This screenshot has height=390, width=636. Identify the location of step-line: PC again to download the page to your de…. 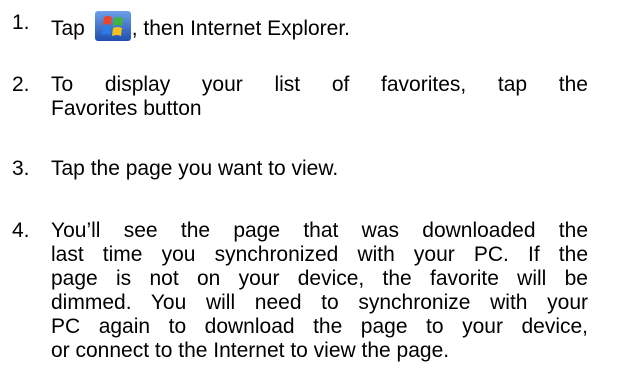
(319, 326).